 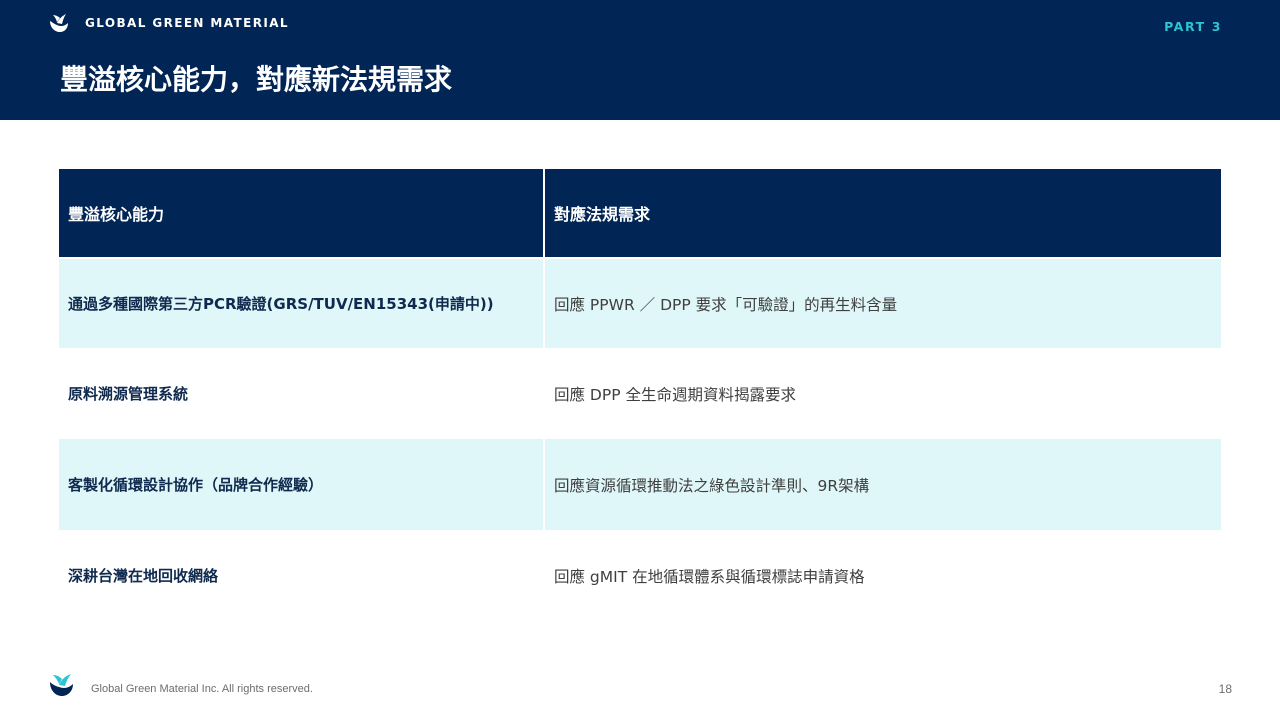 What do you see at coordinates (302, 302) in the screenshot?
I see `table-row-capability: 通過多種國際第三方PCR驗證(GRS/TUV/EN15343(申請中))` at bounding box center [302, 302].